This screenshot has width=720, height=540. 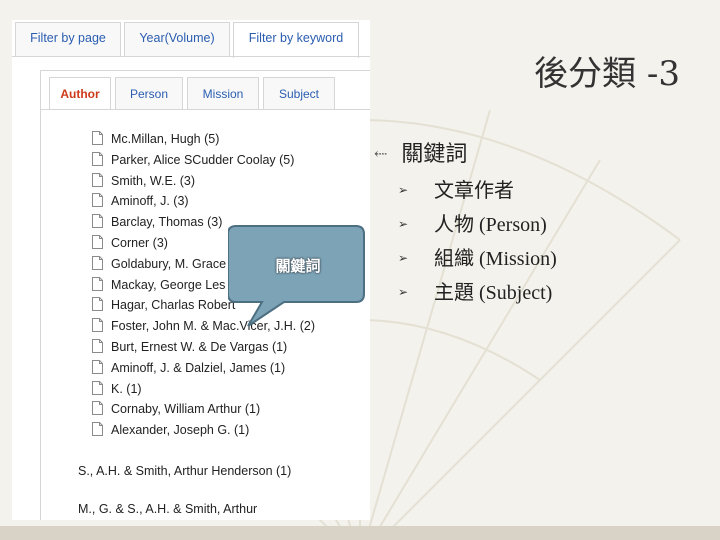 What do you see at coordinates (199, 347) in the screenshot?
I see `list-item-label: Burt, Ernest W. & De Vargas (1)` at bounding box center [199, 347].